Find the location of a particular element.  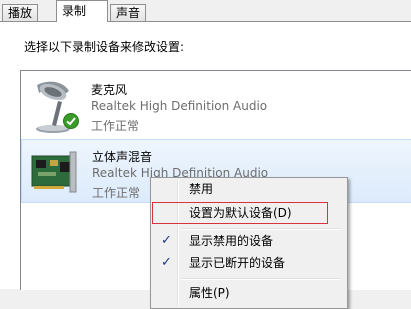

menu-item-show-disconnected: ✓ 显示已断开的设备 is located at coordinates (248, 263).